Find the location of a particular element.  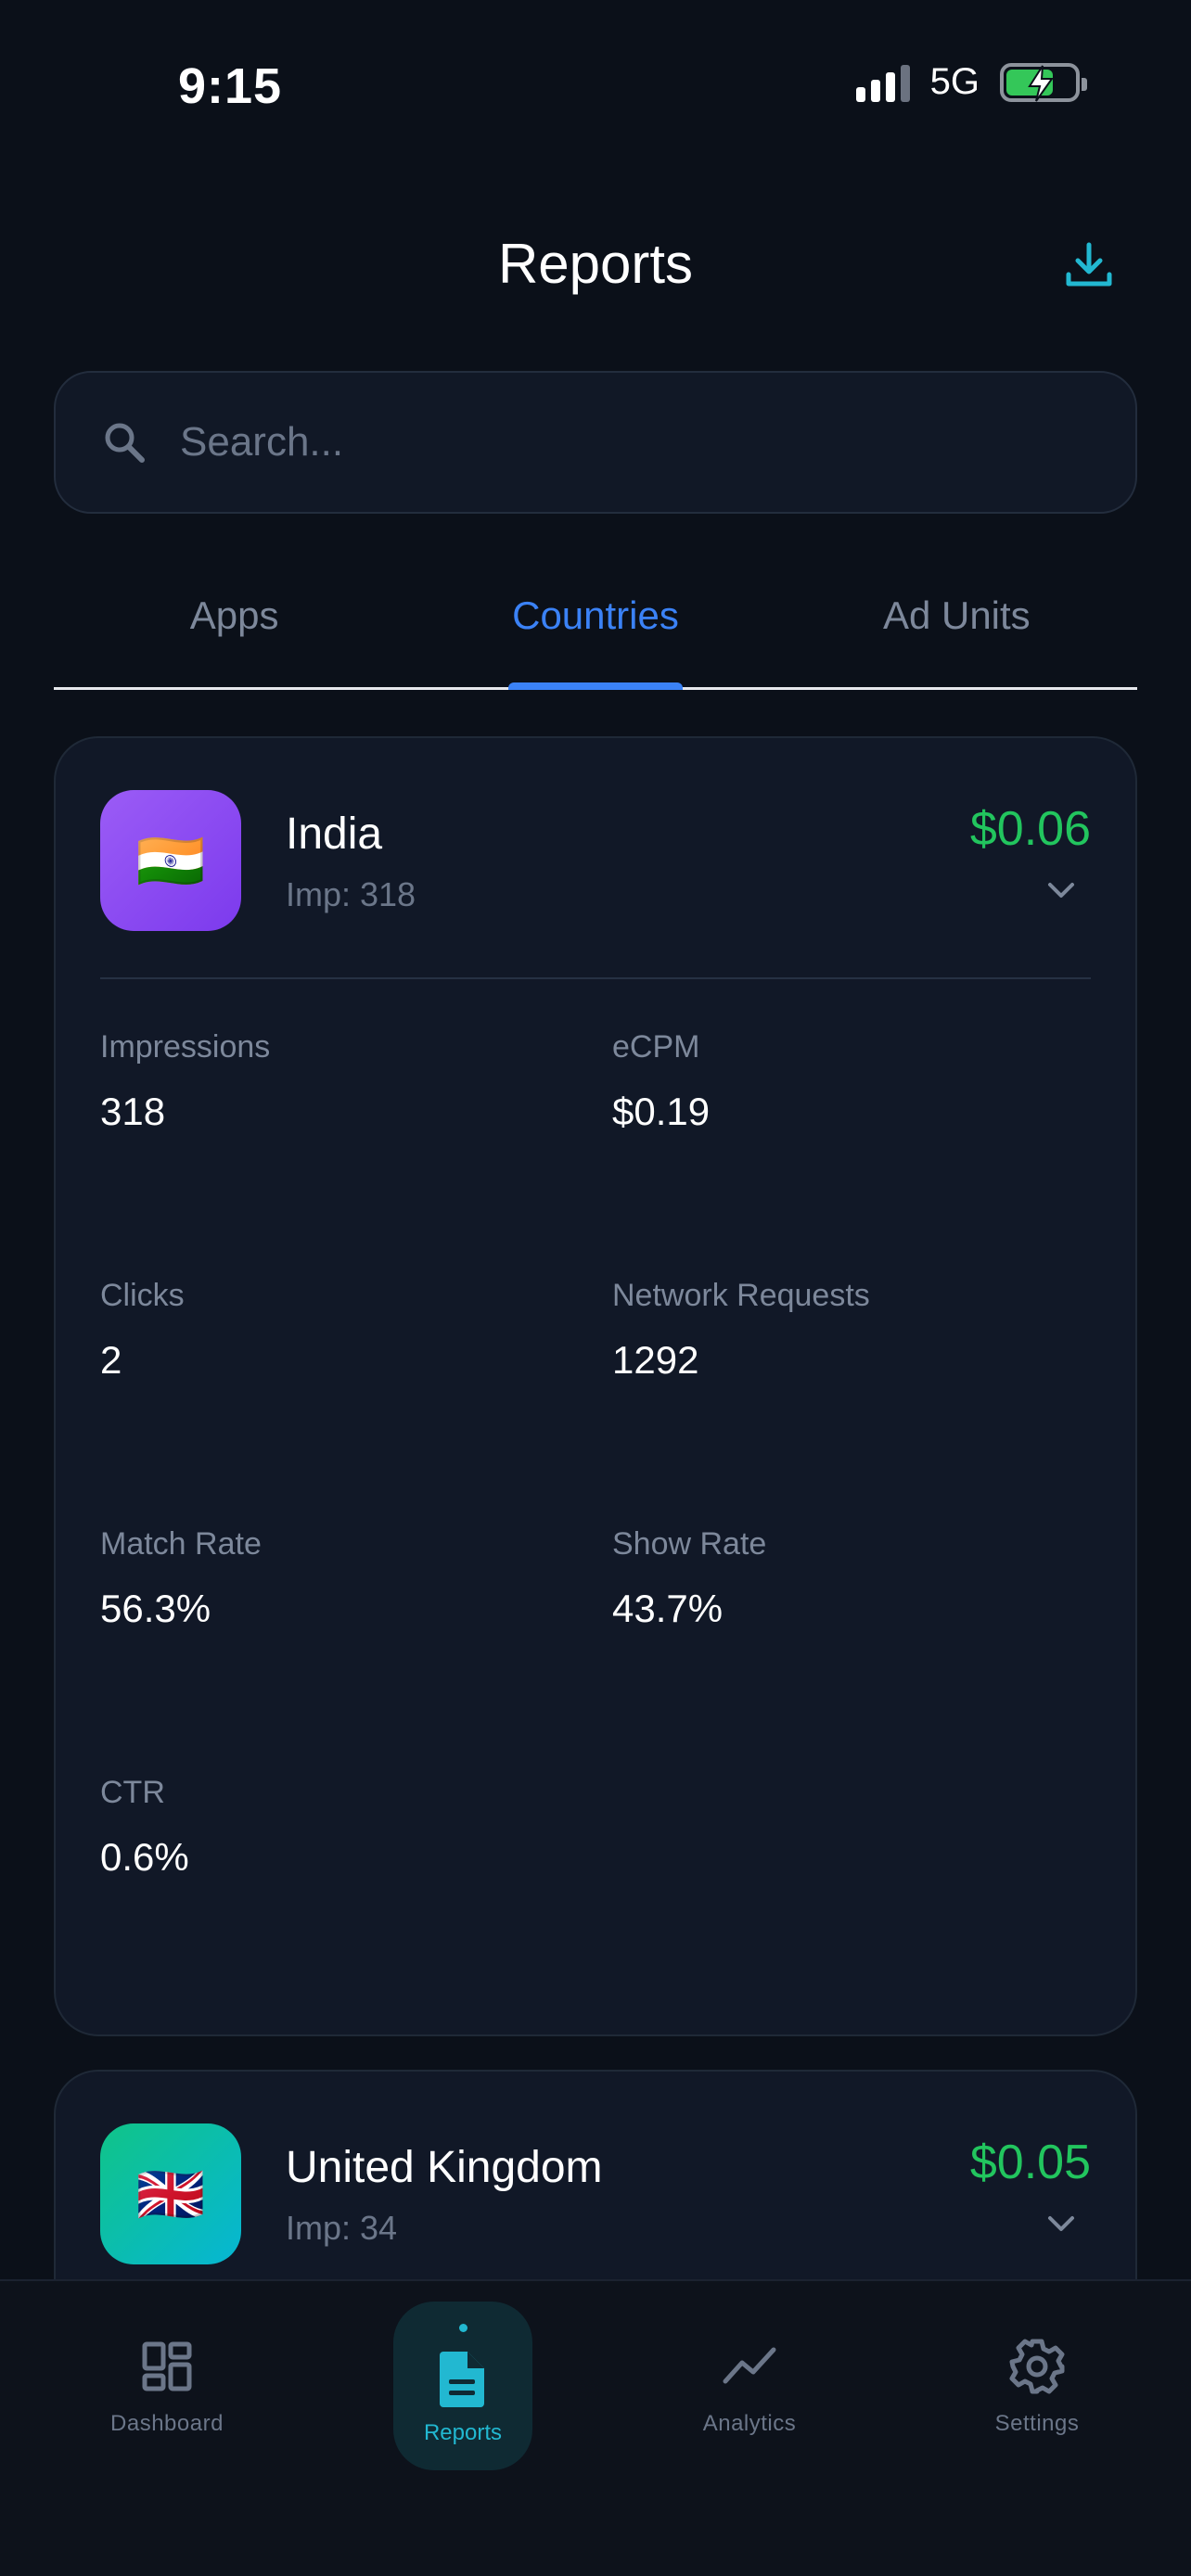

card-header: 🇮🇳 India Imp: 318 $0.06 is located at coordinates (595, 860).